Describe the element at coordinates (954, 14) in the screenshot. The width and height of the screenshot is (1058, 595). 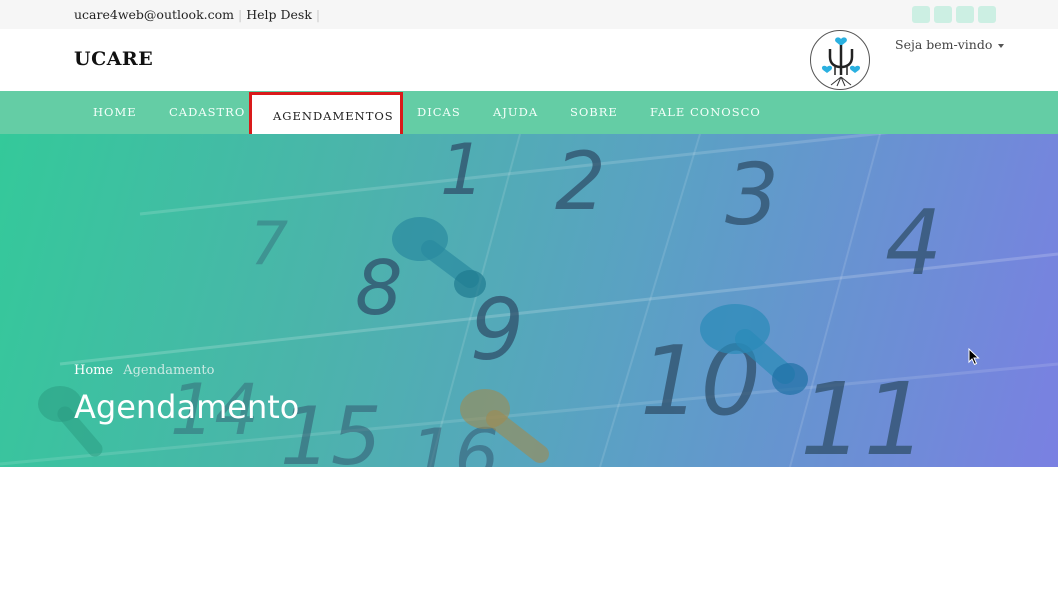
I see `social-links` at that location.